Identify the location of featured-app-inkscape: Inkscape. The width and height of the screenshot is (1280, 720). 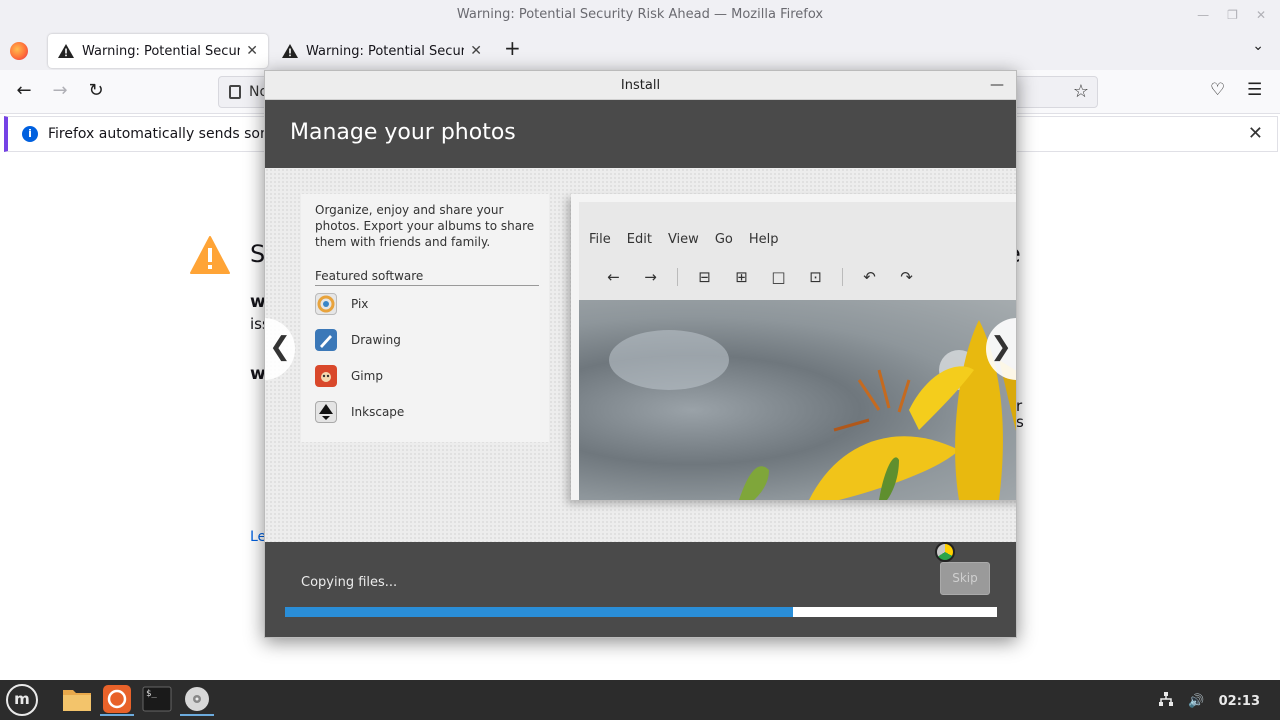
(359, 412).